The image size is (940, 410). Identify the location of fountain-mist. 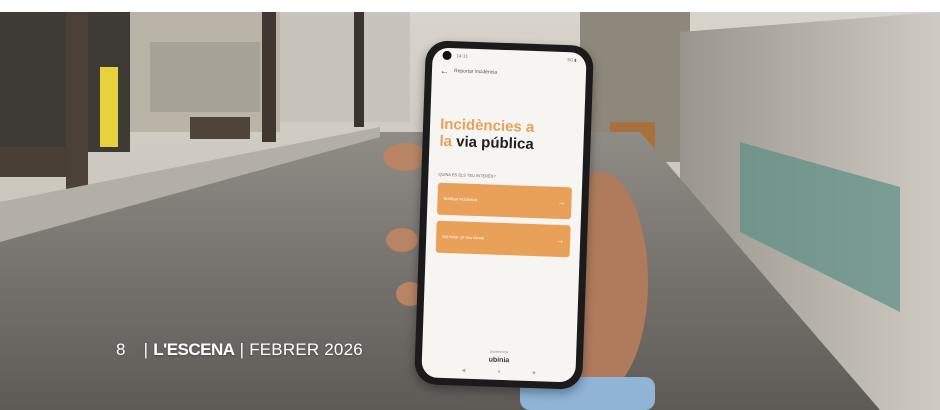
(205, 77).